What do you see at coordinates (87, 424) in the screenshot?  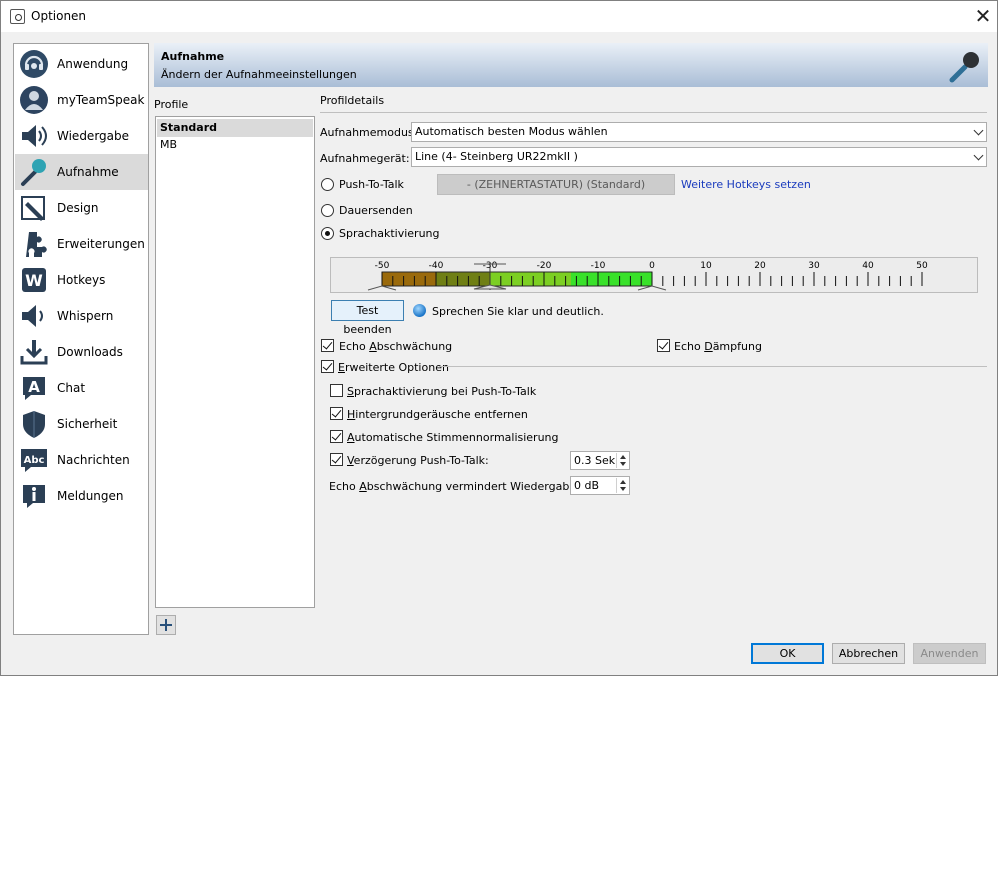 I see `sidebar-item-label: Sicherheit` at bounding box center [87, 424].